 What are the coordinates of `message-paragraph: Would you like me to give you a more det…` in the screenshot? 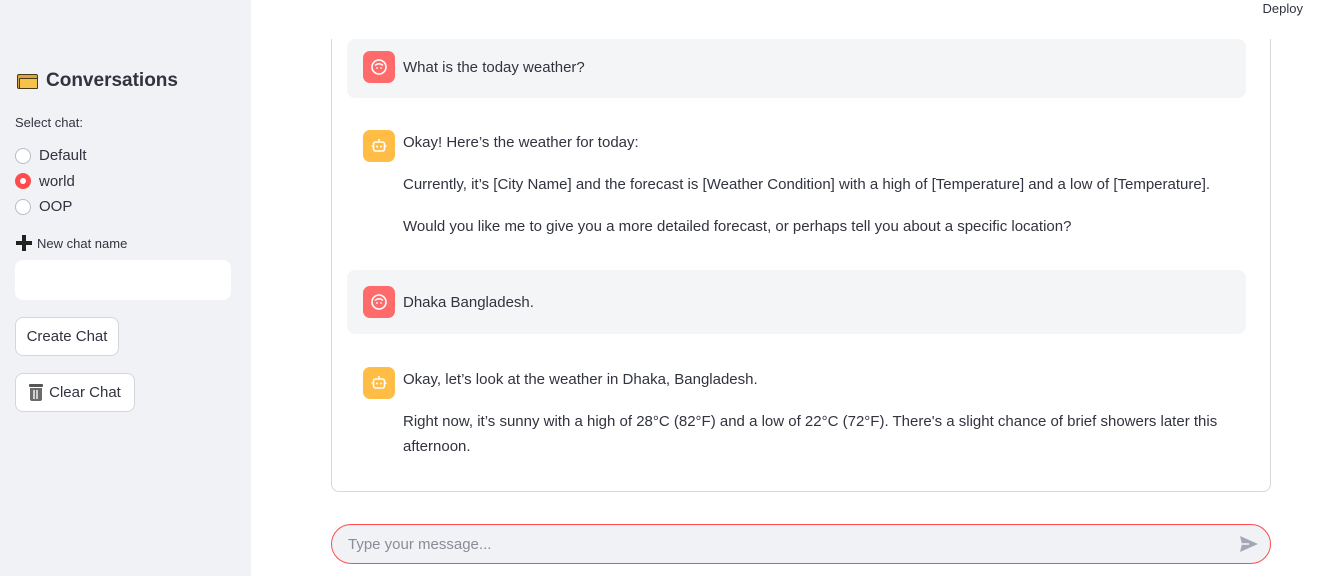 It's located at (737, 226).